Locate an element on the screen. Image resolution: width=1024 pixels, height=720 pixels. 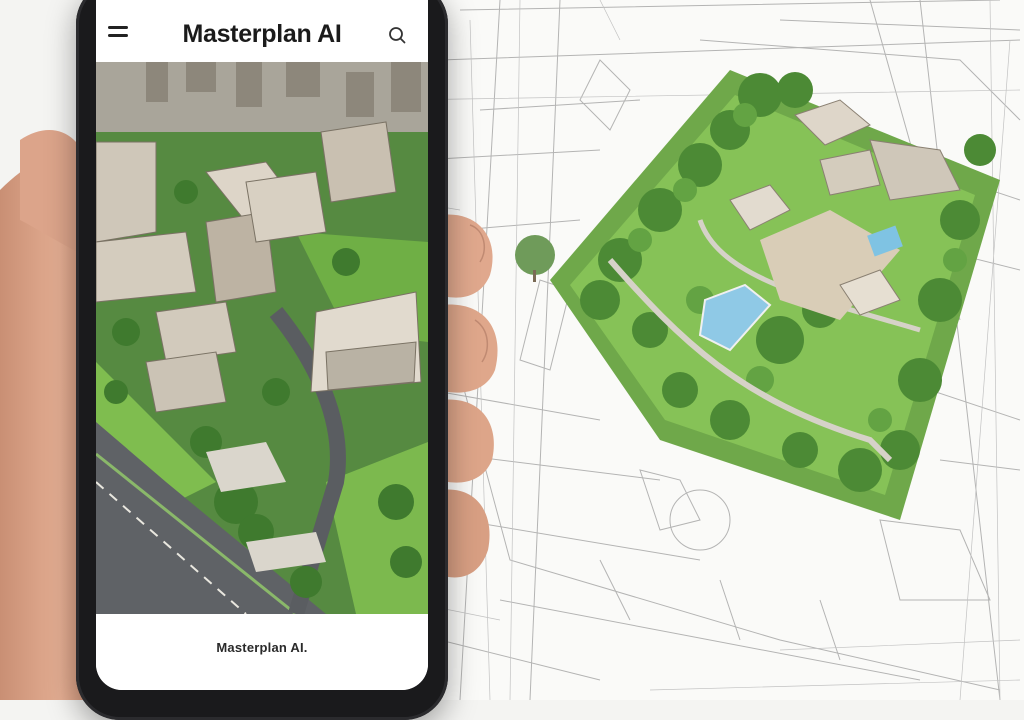
app-title: Masterplan AI is located at coordinates (262, 34).